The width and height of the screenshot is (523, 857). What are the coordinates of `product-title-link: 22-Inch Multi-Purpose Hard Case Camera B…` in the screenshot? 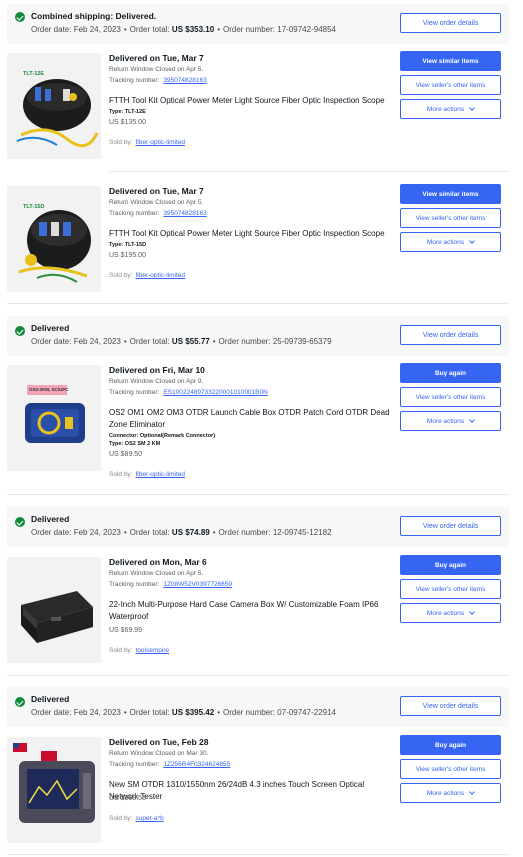 It's located at (251, 611).